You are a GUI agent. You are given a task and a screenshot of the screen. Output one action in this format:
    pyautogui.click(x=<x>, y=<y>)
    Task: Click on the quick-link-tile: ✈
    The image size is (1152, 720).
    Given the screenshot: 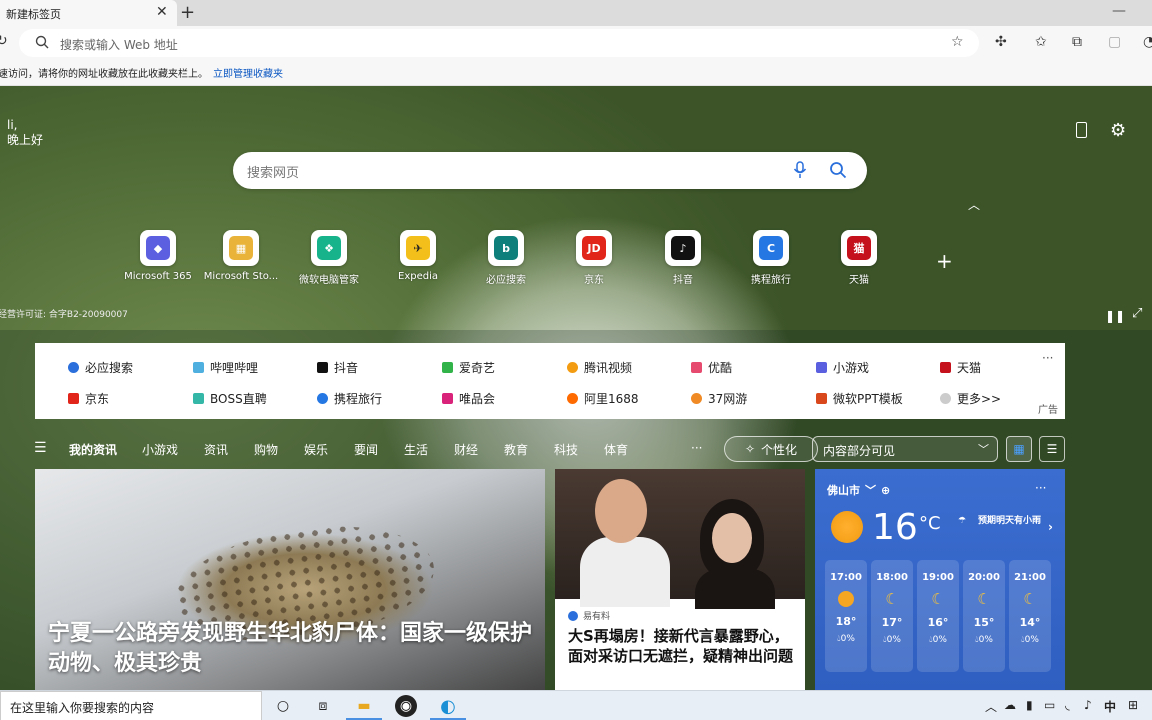 What is the action you would take?
    pyautogui.click(x=418, y=248)
    